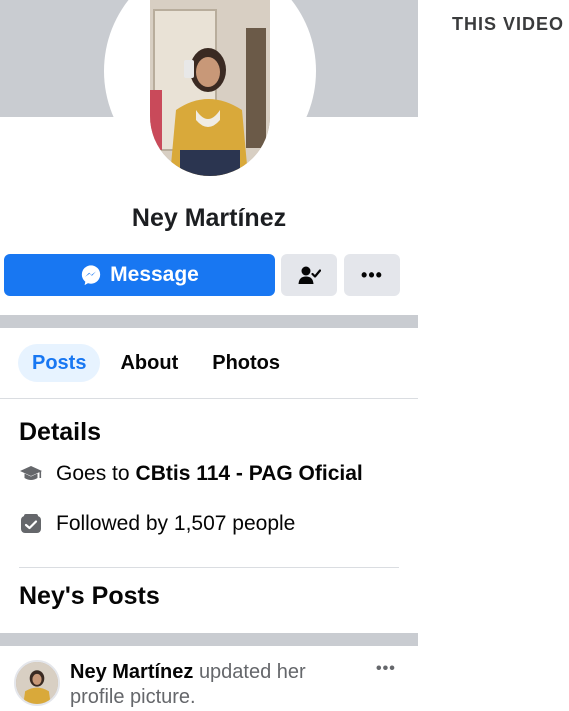  I want to click on school-prefix: Goes to, so click(93, 473).